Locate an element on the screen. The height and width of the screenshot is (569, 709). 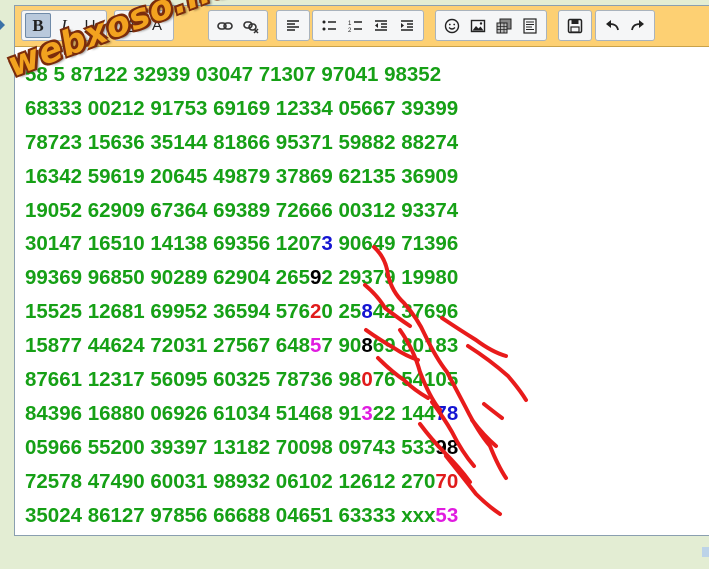
number-text: 76 54105 is located at coordinates (415, 380).